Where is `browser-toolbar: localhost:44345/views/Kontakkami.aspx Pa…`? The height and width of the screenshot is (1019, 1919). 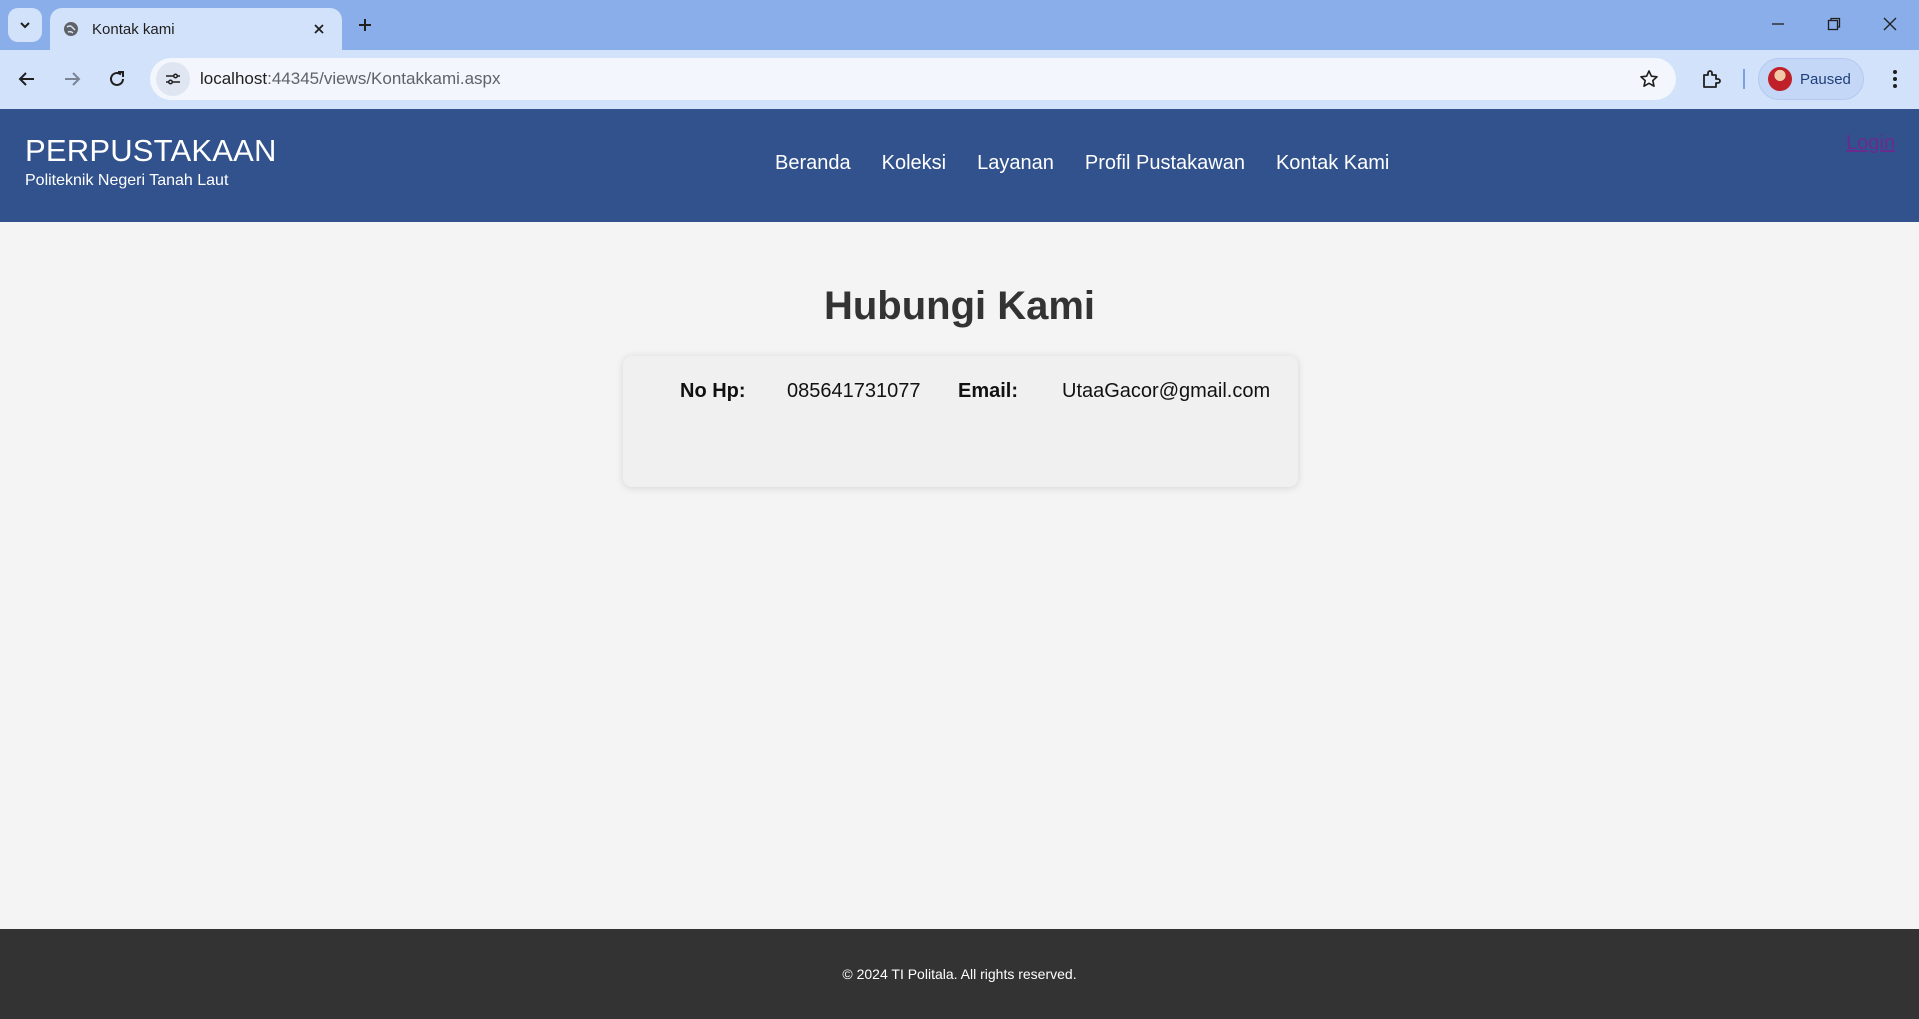
browser-toolbar: localhost:44345/views/Kontakkami.aspx Pa… is located at coordinates (959, 79).